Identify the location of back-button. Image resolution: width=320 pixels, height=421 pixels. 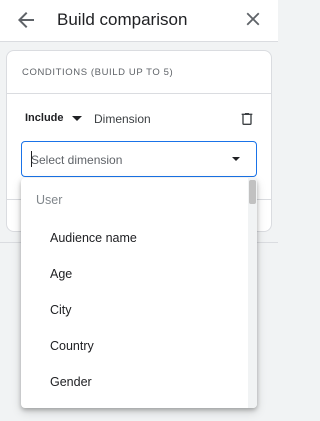
(26, 20).